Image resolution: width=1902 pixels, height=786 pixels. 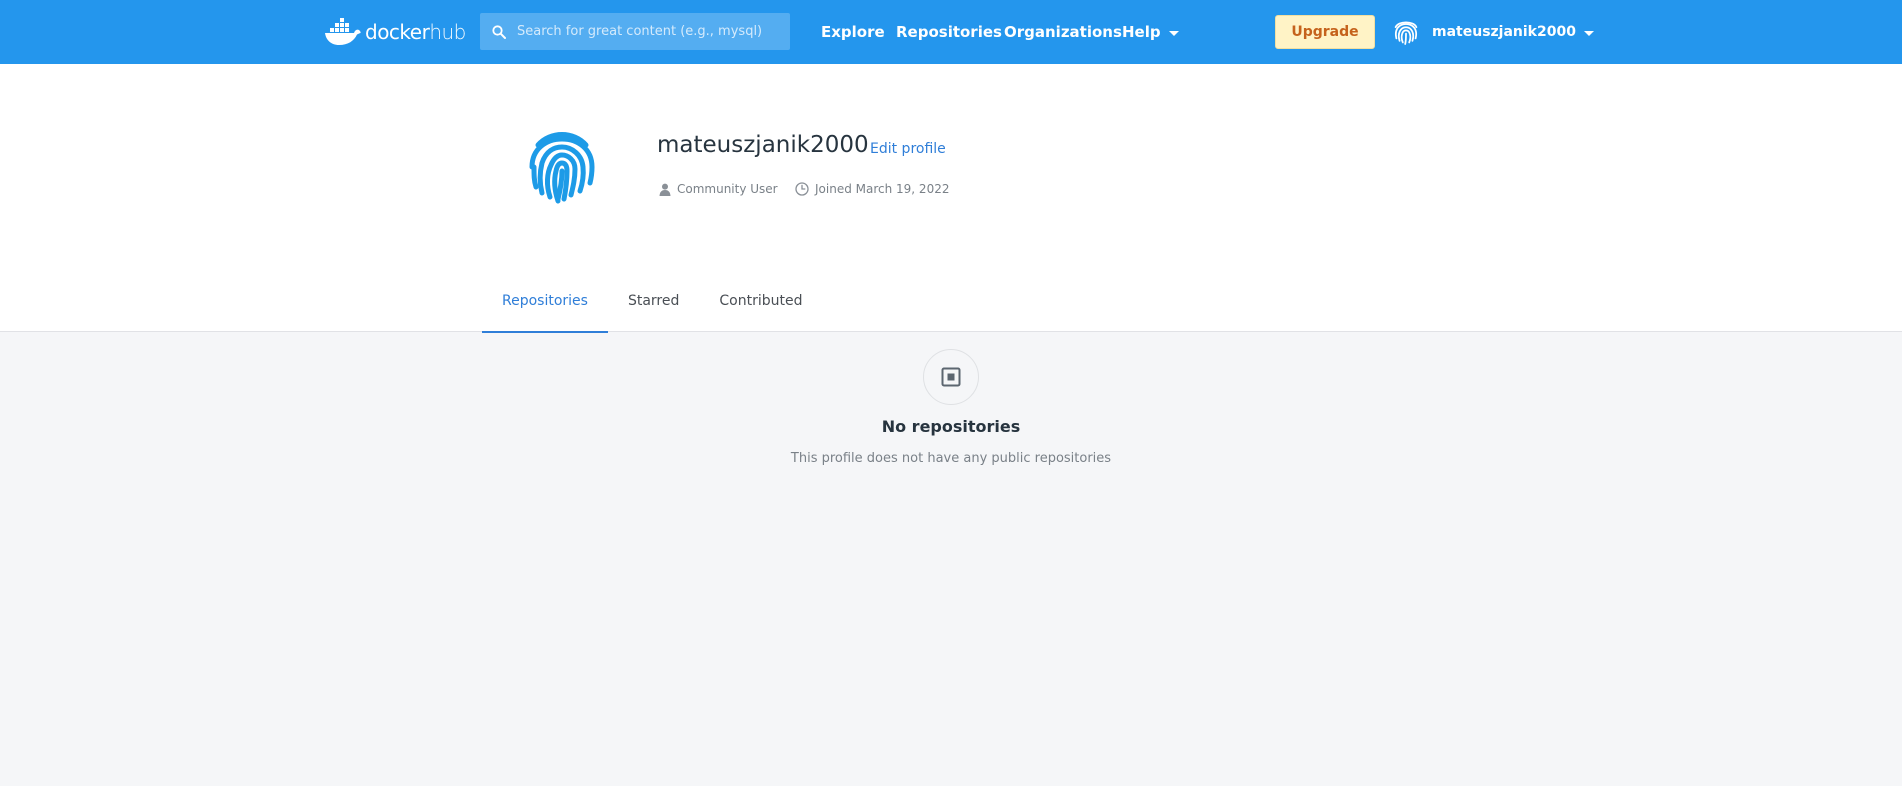 What do you see at coordinates (545, 301) in the screenshot?
I see `tab-repositories: Repositories` at bounding box center [545, 301].